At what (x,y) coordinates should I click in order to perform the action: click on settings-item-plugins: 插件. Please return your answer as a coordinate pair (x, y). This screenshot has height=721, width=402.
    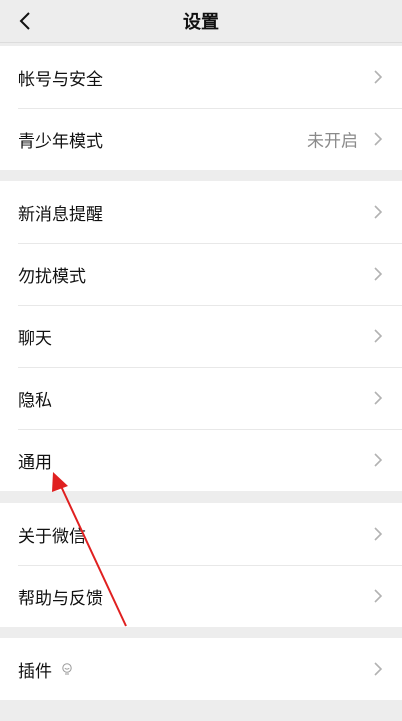
    Looking at the image, I should click on (201, 669).